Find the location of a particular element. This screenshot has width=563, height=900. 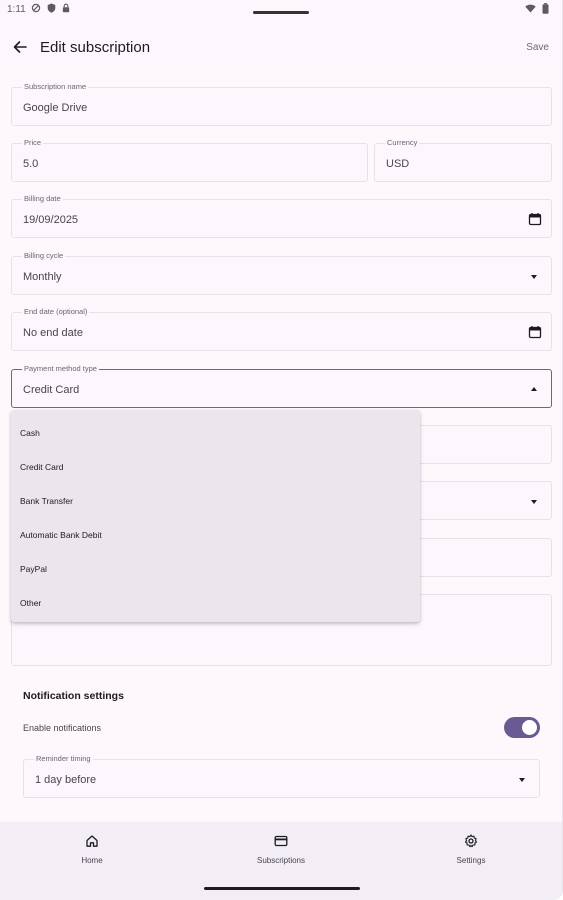

camera-notch-pill is located at coordinates (281, 12).